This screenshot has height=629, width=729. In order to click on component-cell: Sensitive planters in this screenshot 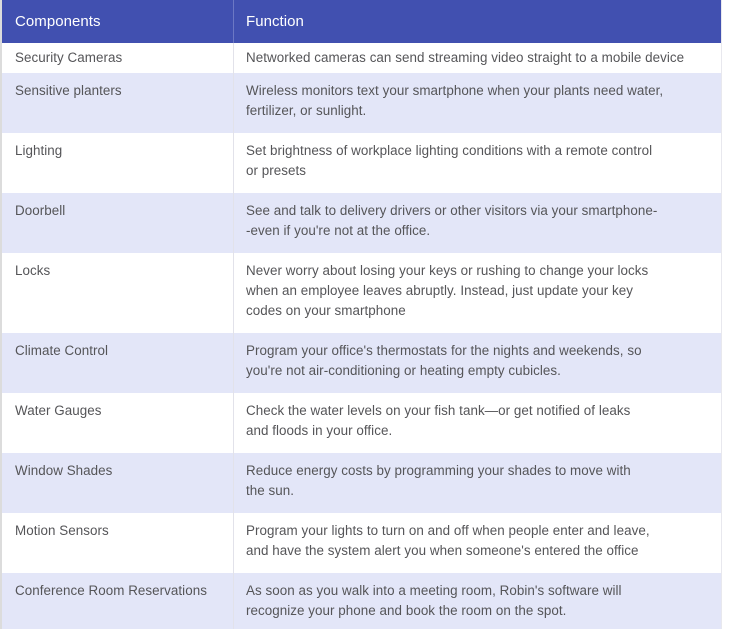, I will do `click(118, 103)`.